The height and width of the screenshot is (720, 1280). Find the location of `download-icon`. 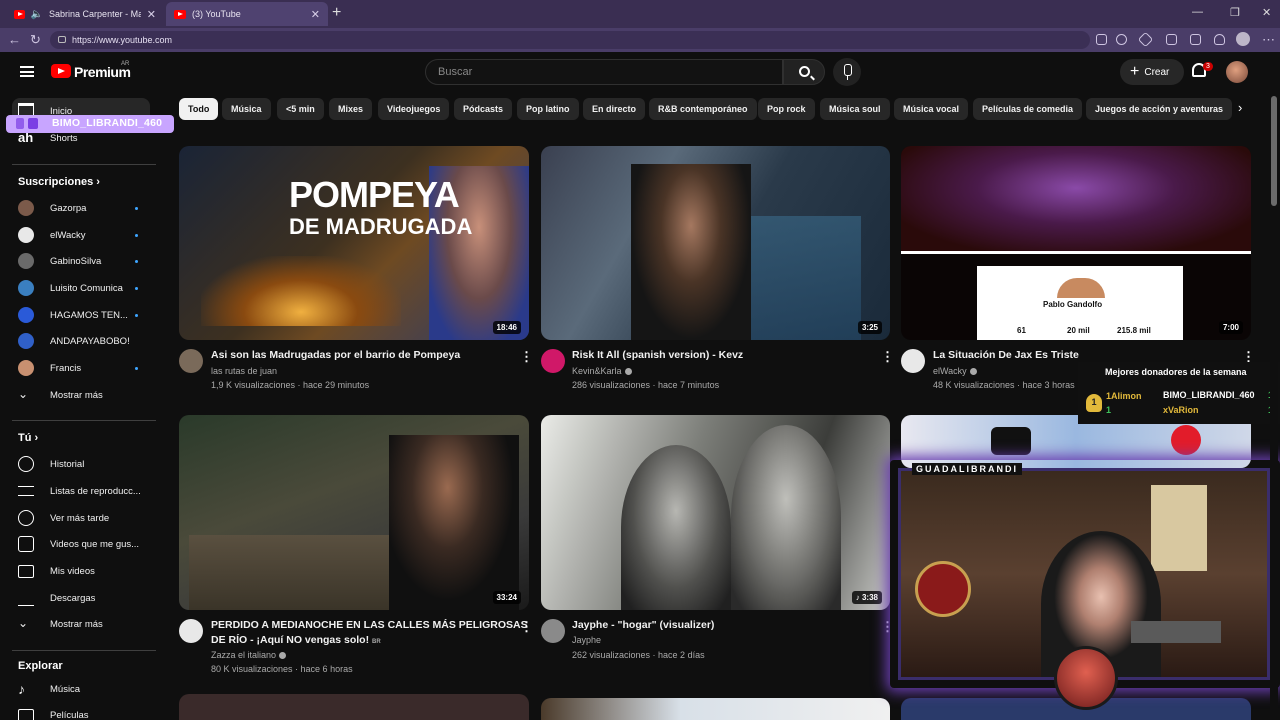

download-icon is located at coordinates (26, 598).